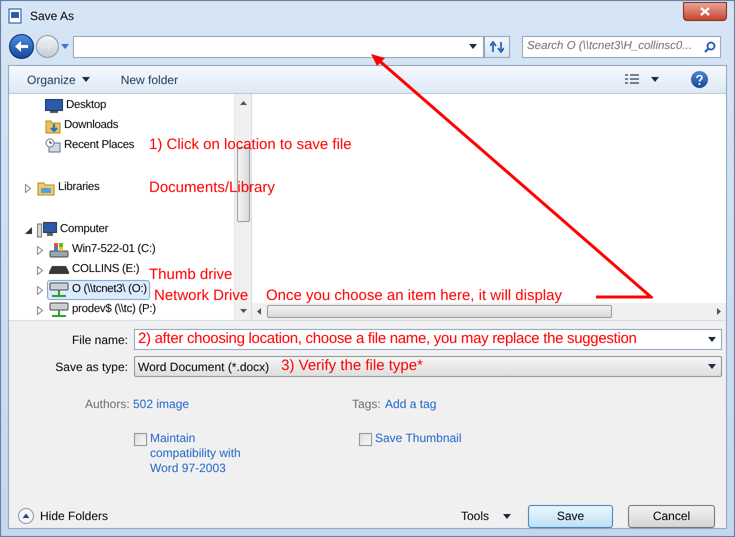  I want to click on save-button: Save, so click(570, 516).